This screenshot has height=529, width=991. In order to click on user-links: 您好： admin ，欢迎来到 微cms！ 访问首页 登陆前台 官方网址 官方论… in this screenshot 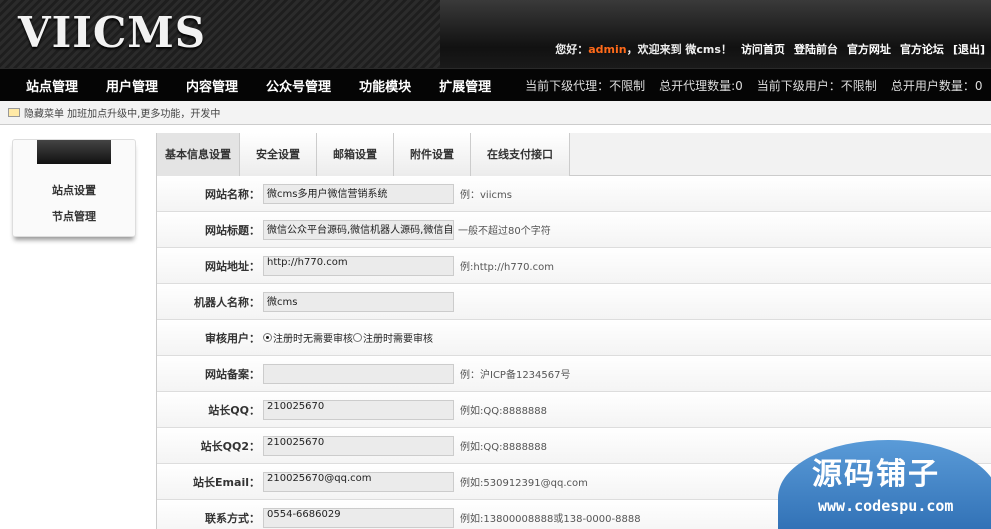, I will do `click(770, 49)`.